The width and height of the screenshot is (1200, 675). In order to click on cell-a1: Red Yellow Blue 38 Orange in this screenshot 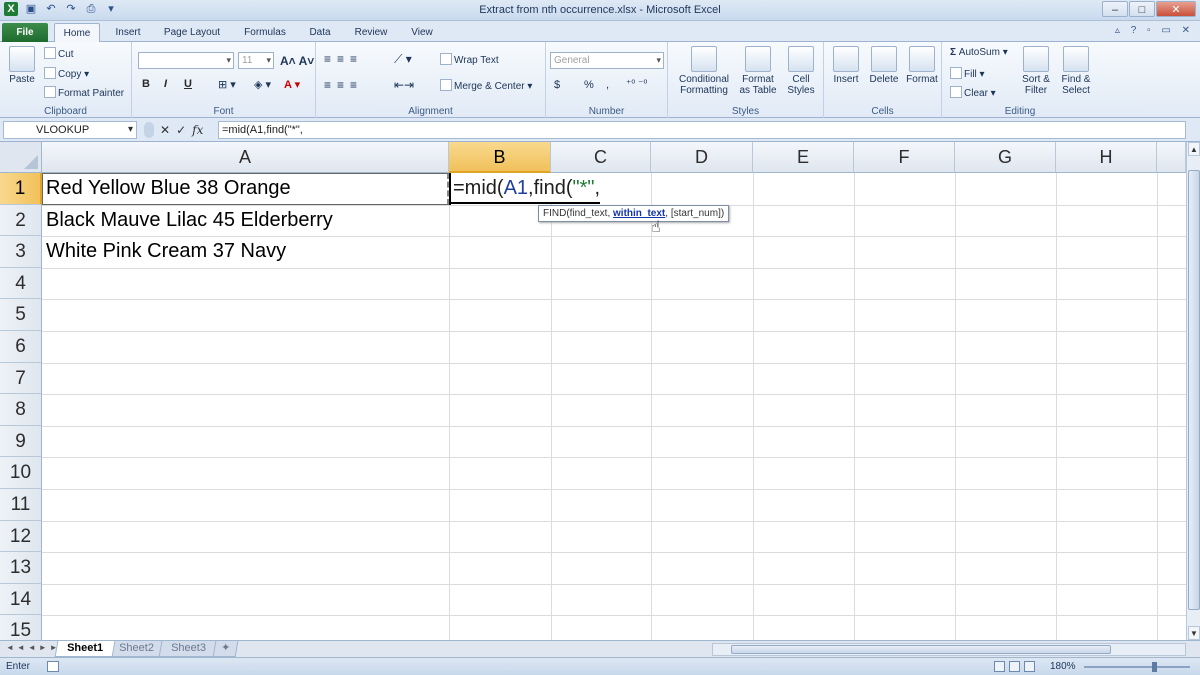, I will do `click(168, 188)`.